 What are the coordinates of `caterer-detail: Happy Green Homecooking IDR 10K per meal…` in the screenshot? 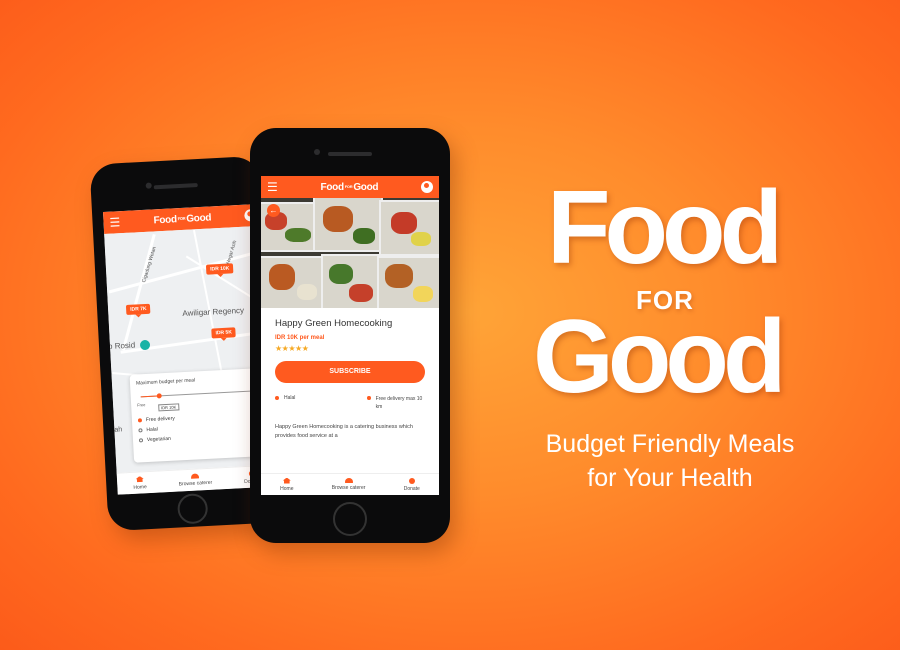 It's located at (350, 374).